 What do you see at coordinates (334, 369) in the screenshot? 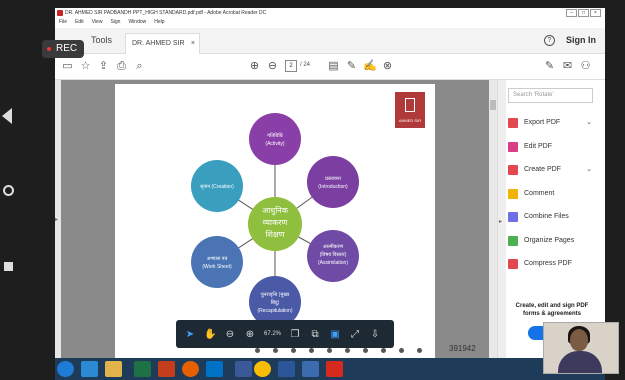
I see `acrobat-taskbar-icon` at bounding box center [334, 369].